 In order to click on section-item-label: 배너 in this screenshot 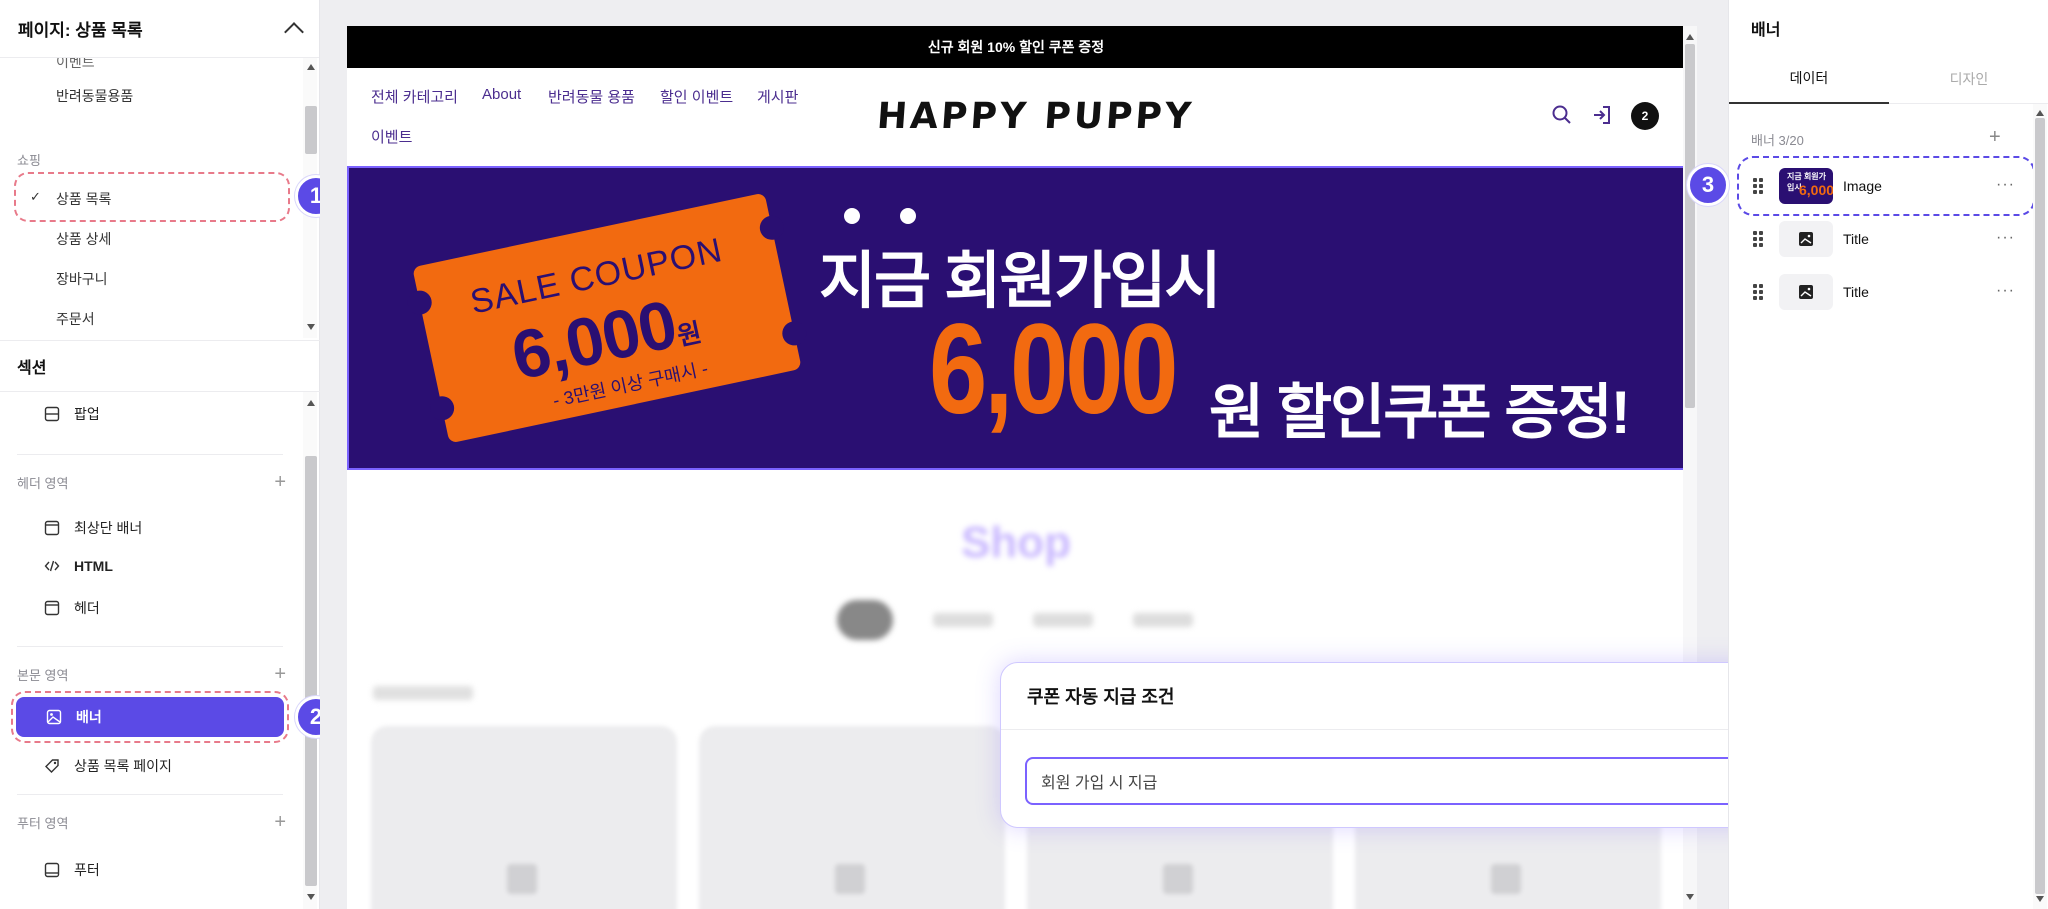, I will do `click(89, 717)`.